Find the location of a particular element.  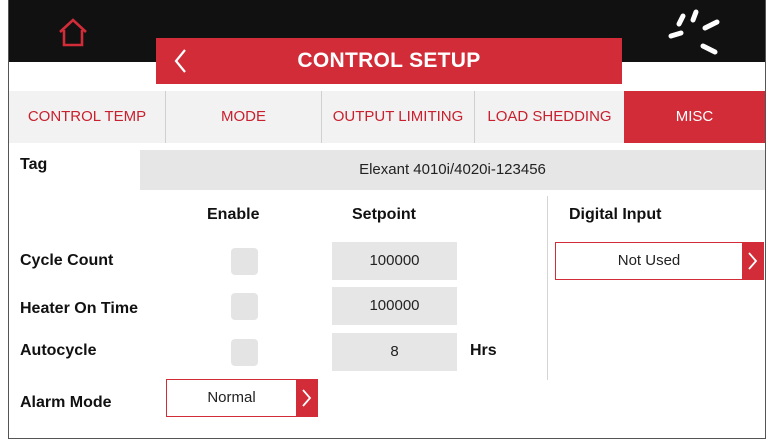

alarm-mode-label: Alarm Mode is located at coordinates (66, 402).